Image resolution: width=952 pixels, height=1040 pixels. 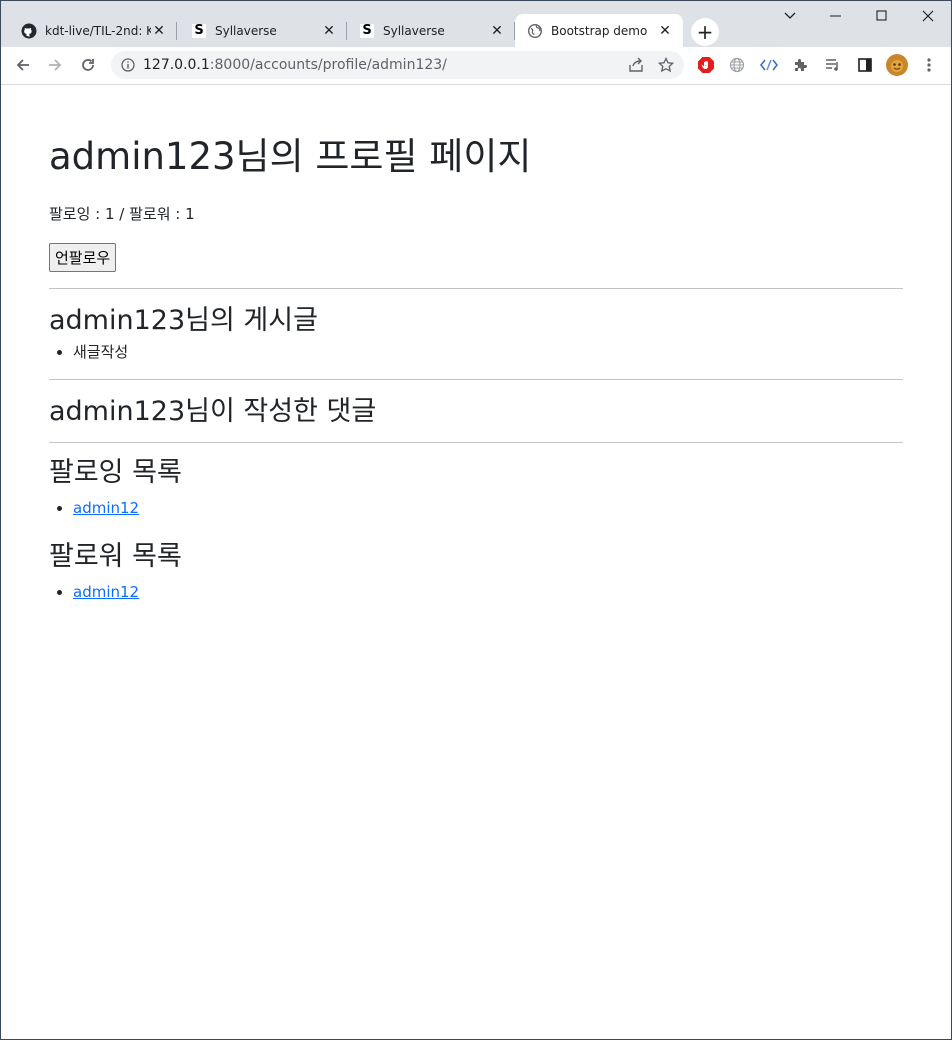 I want to click on unfollow-button: 언팔로우, so click(x=83, y=257).